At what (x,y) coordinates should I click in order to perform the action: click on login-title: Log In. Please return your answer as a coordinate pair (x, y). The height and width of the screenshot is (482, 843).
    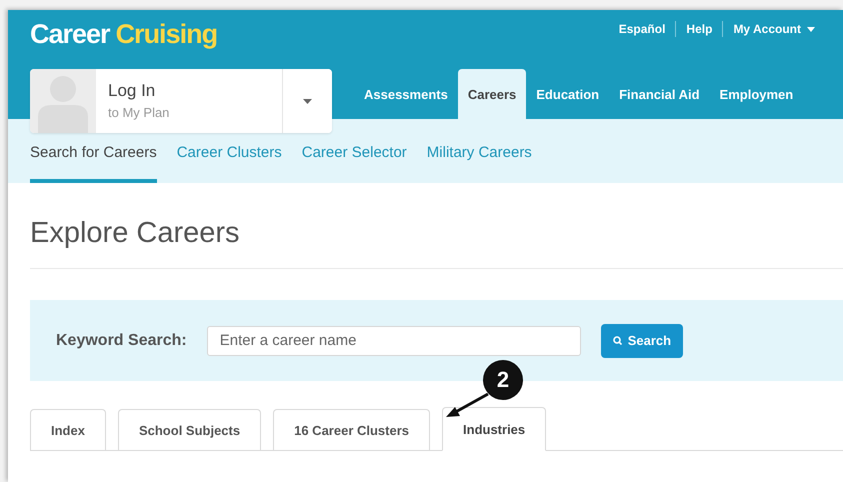
    Looking at the image, I should click on (132, 91).